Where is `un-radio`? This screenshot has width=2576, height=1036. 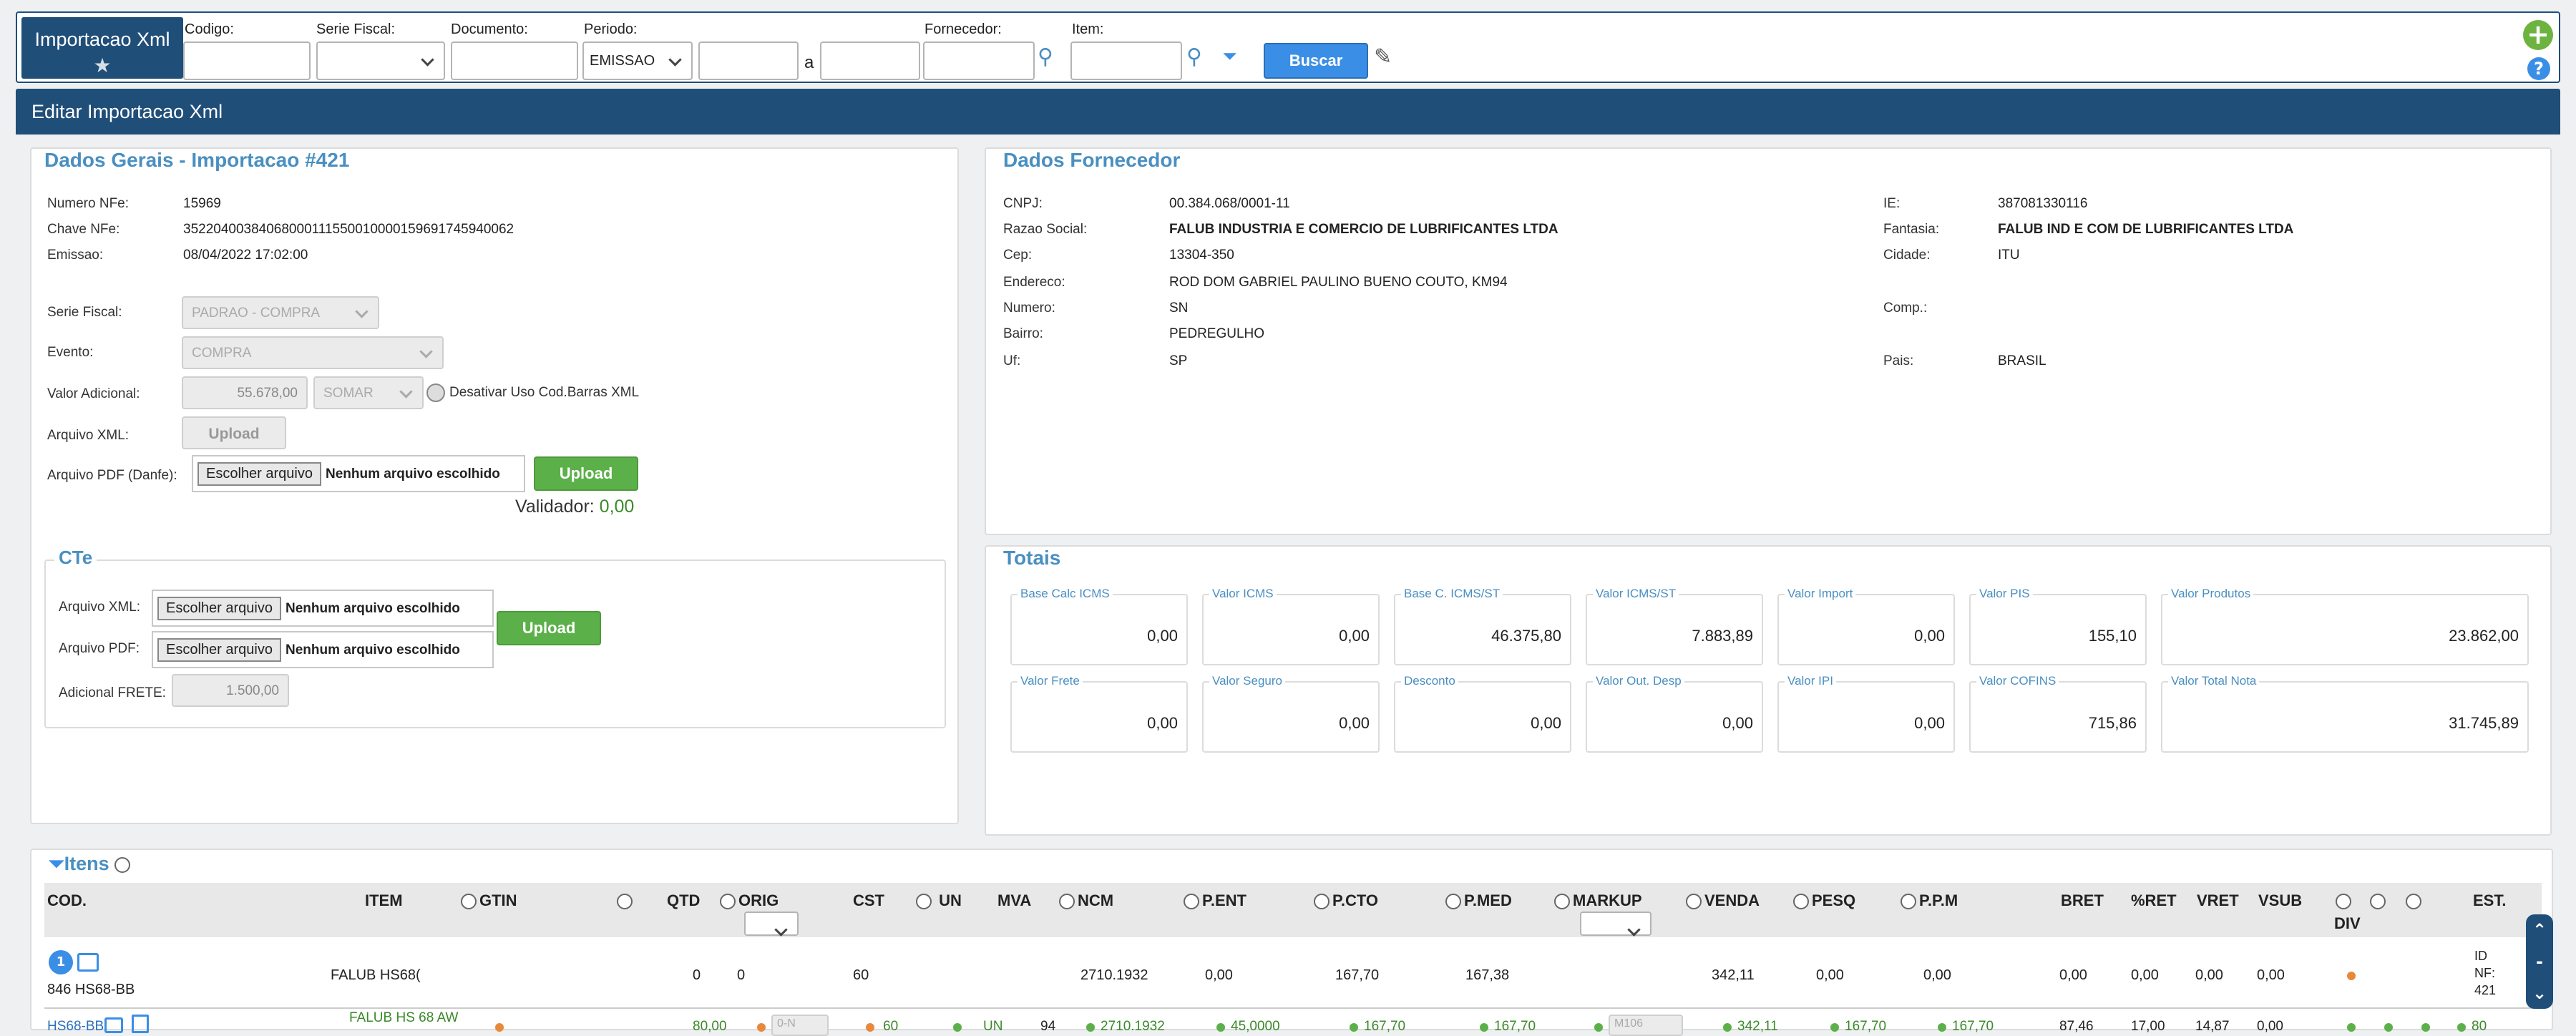 un-radio is located at coordinates (924, 902).